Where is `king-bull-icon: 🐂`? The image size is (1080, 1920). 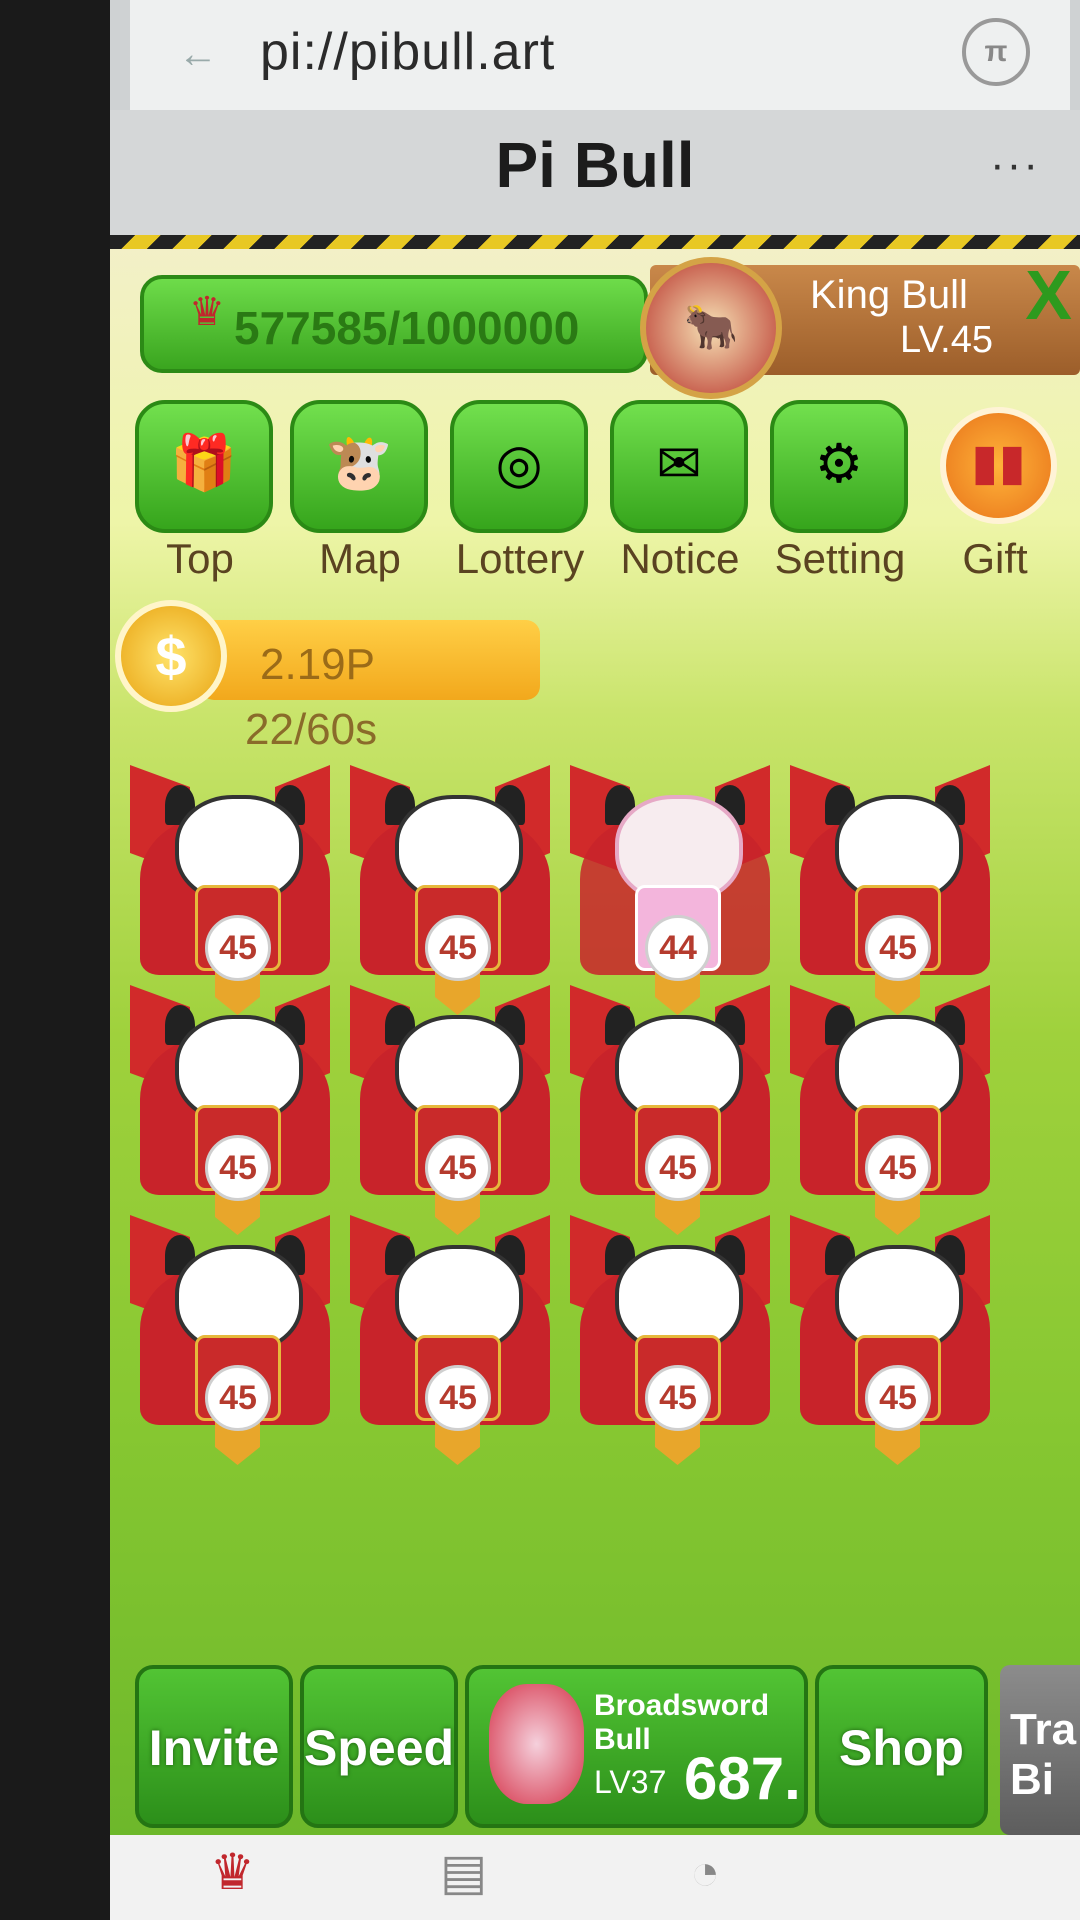 king-bull-icon: 🐂 is located at coordinates (711, 327).